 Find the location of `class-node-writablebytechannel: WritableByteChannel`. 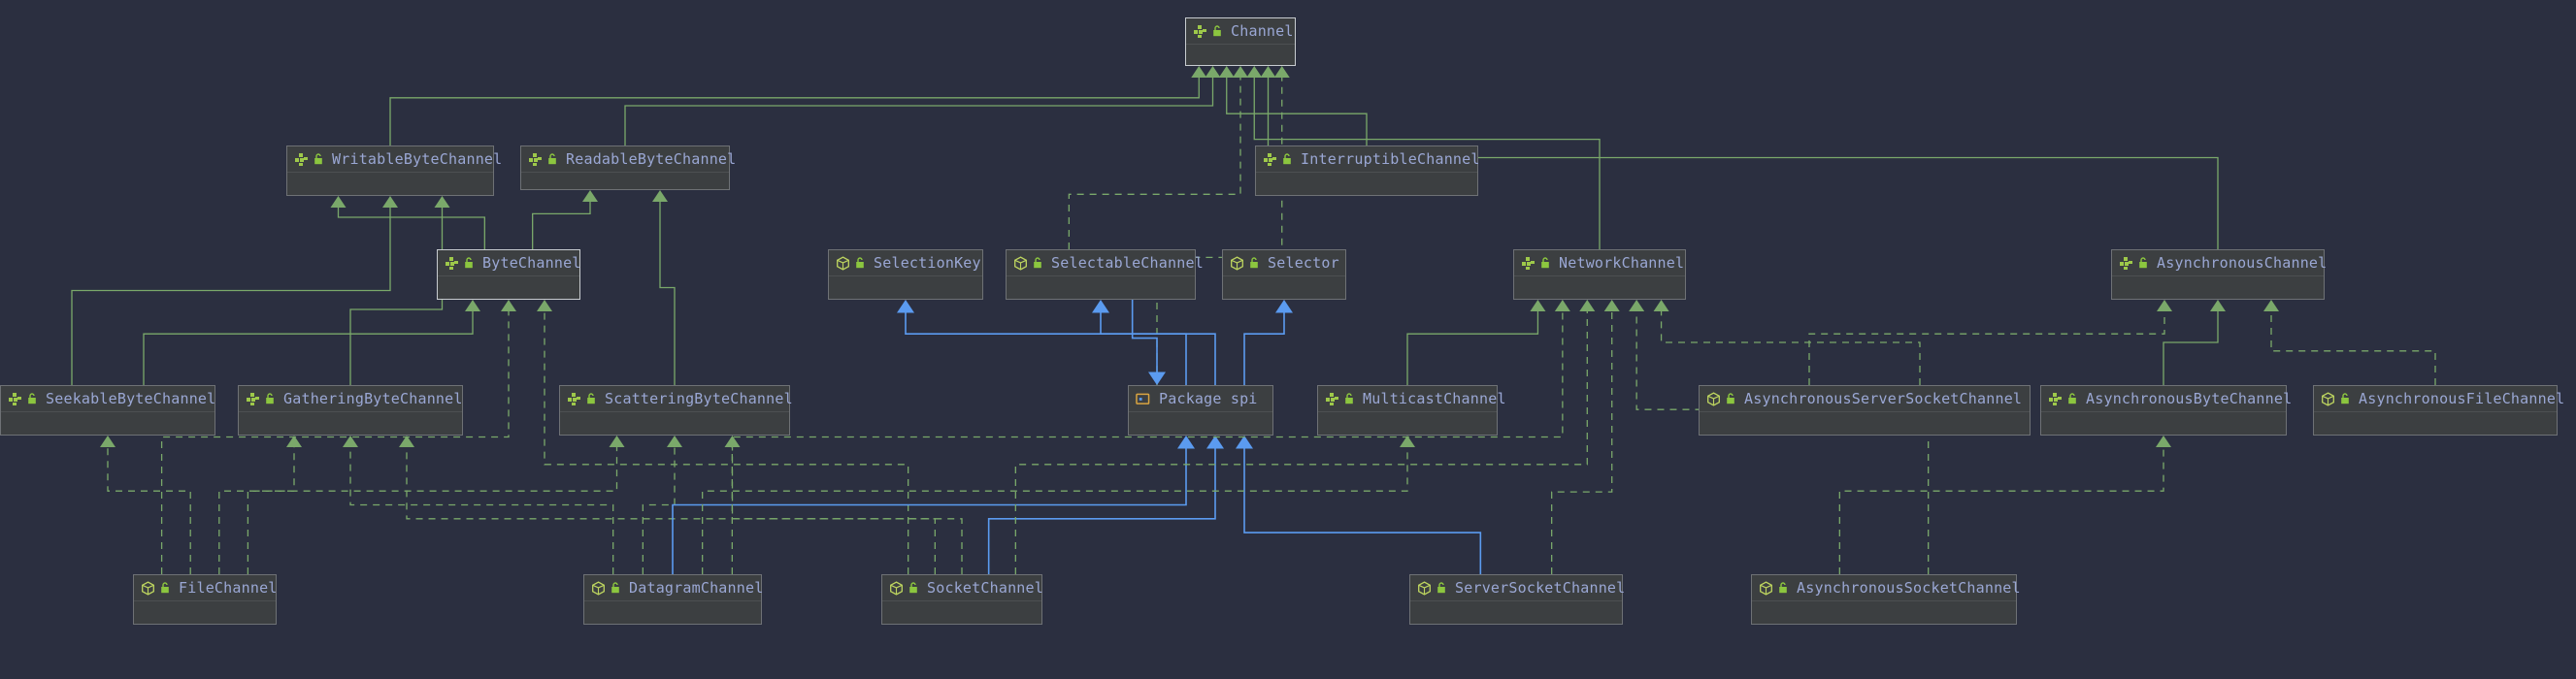

class-node-writablebytechannel: WritableByteChannel is located at coordinates (394, 171).